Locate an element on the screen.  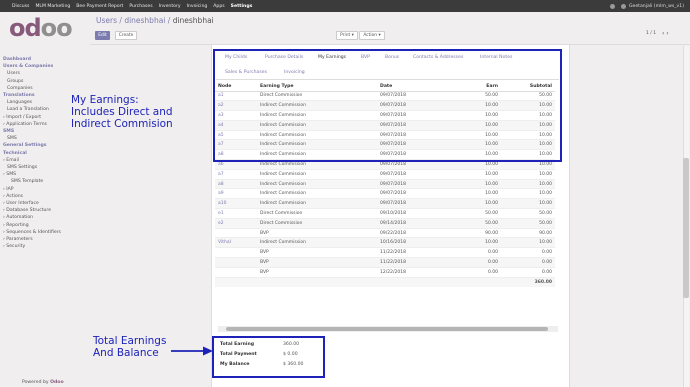
odoo-logo: odoo is located at coordinates (41, 28).